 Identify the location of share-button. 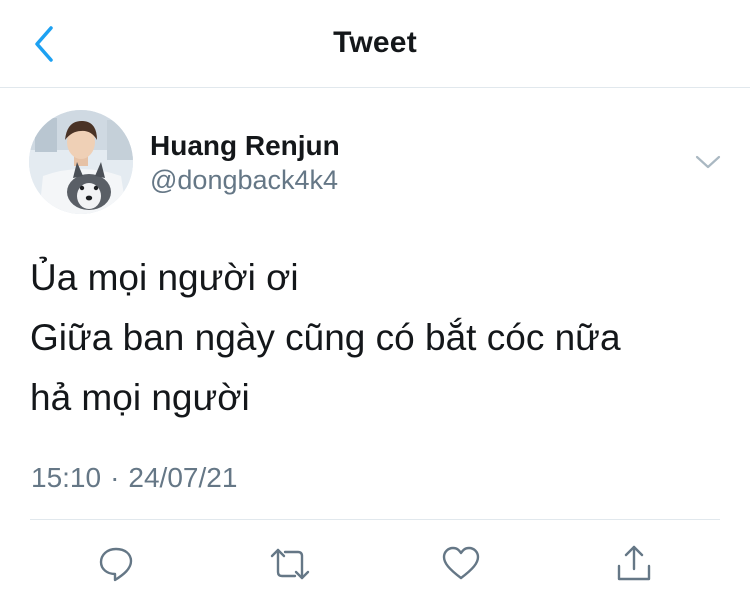
(634, 564).